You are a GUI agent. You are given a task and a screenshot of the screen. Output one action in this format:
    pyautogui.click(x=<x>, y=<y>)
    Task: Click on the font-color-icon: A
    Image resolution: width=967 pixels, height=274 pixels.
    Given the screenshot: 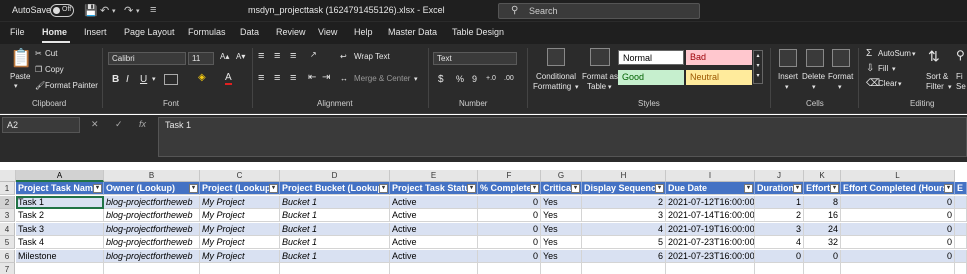 What is the action you would take?
    pyautogui.click(x=228, y=78)
    